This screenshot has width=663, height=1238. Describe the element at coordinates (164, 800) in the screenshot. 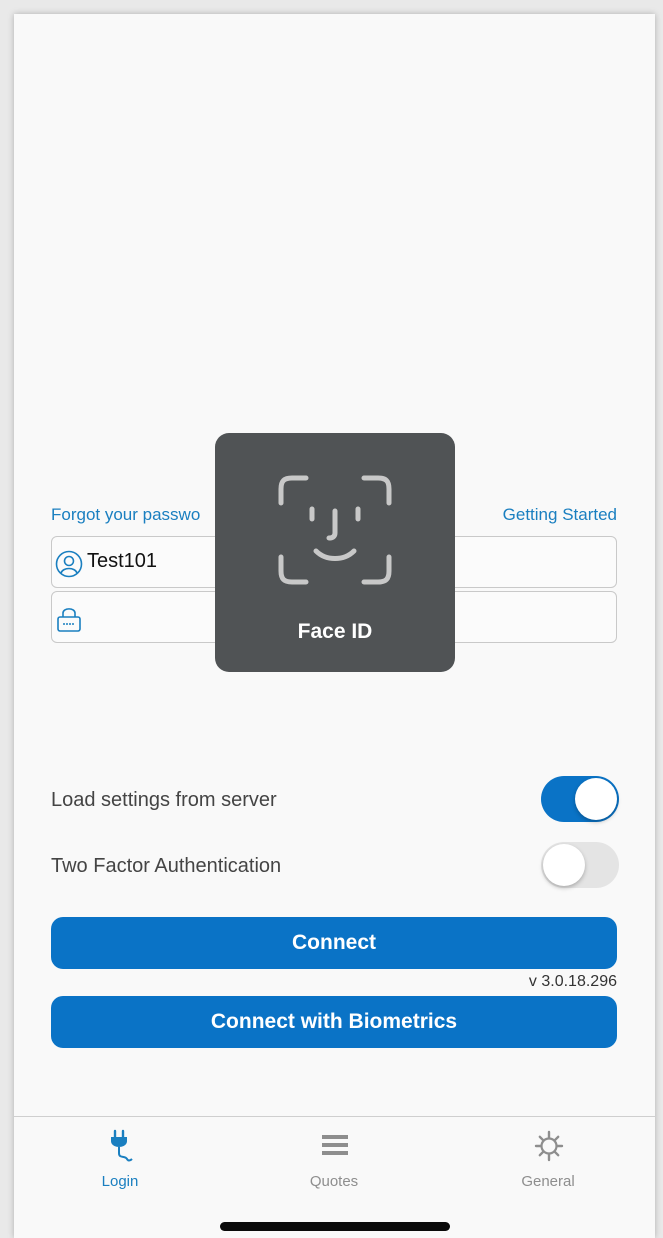

I see `load-settings-label: Load settings from server` at that location.